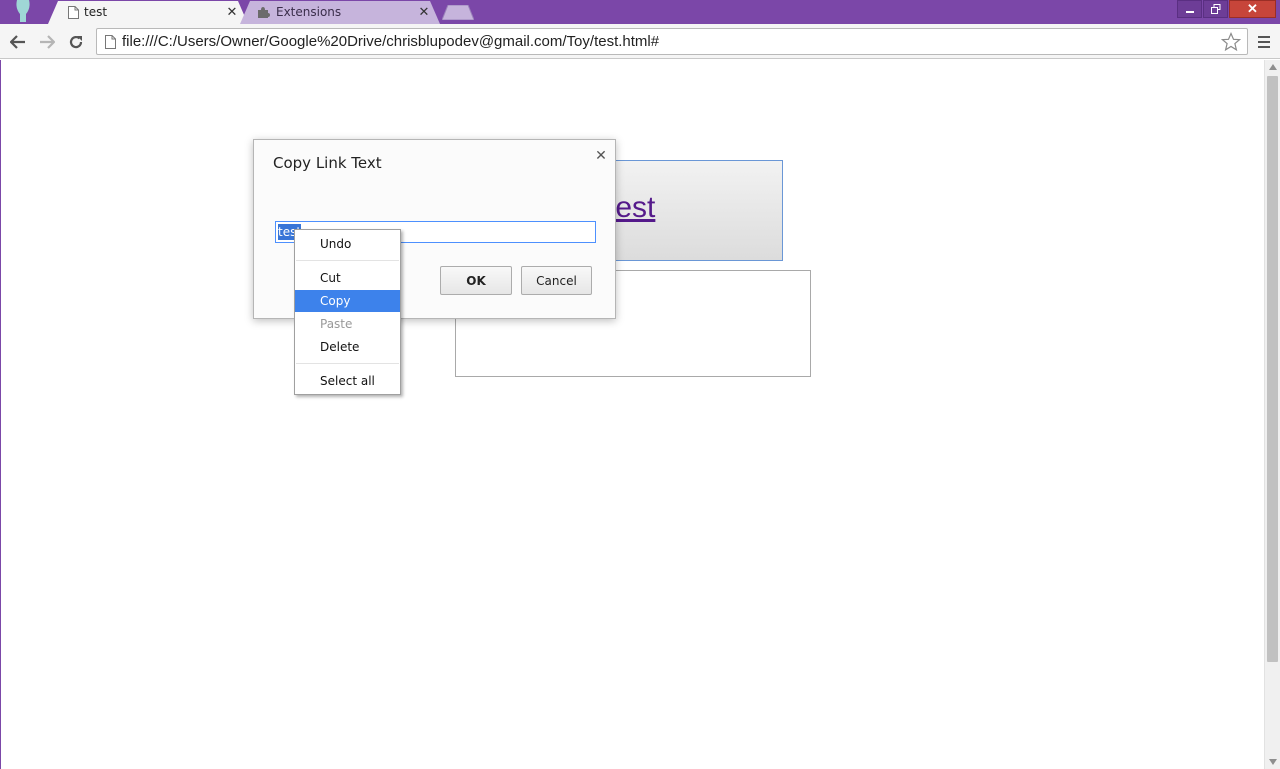 The height and width of the screenshot is (769, 1280). Describe the element at coordinates (1273, 67) in the screenshot. I see `scroll-up-arrow-icon` at that location.